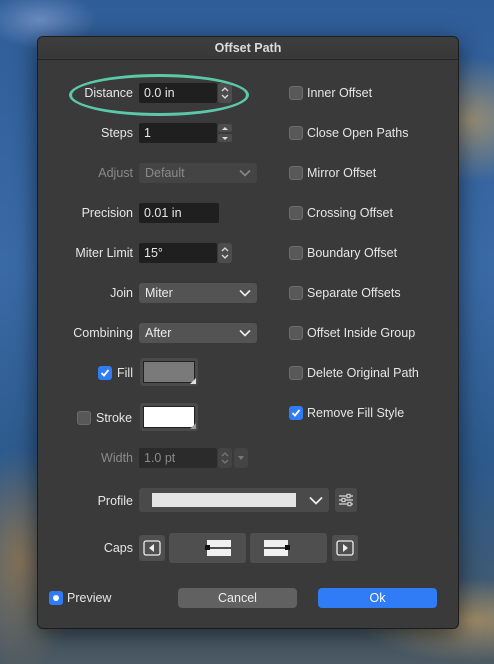  I want to click on separate-offsets-checkbox, so click(296, 293).